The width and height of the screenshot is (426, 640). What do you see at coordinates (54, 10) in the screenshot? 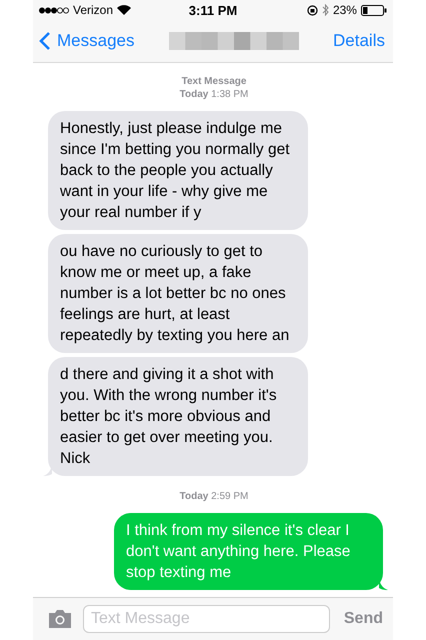
I see `signal-icon` at bounding box center [54, 10].